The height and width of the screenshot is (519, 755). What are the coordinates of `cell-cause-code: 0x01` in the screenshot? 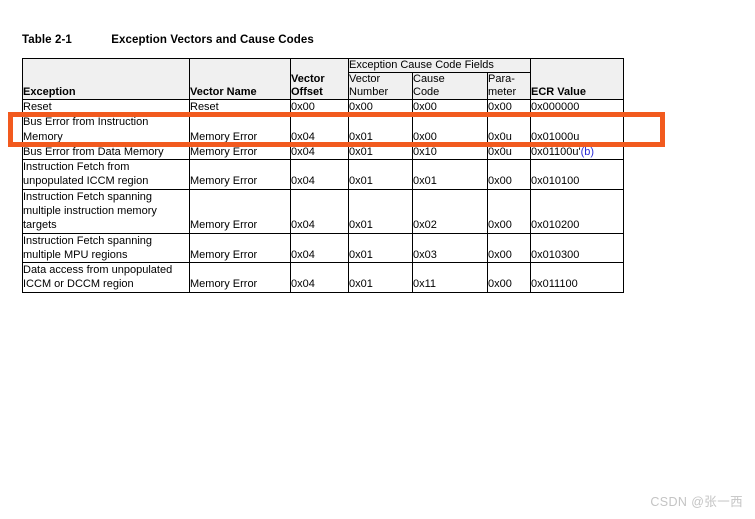 It's located at (450, 174).